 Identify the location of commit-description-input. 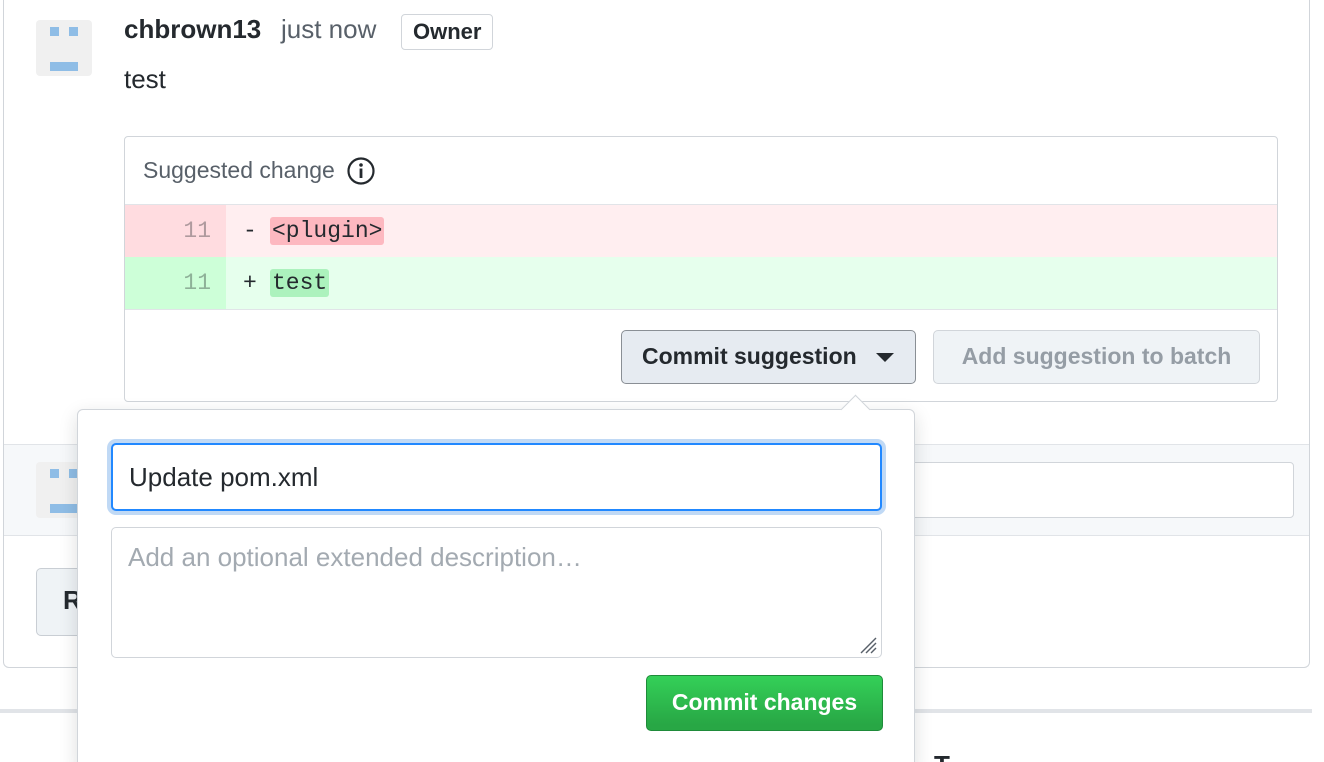
(496, 592).